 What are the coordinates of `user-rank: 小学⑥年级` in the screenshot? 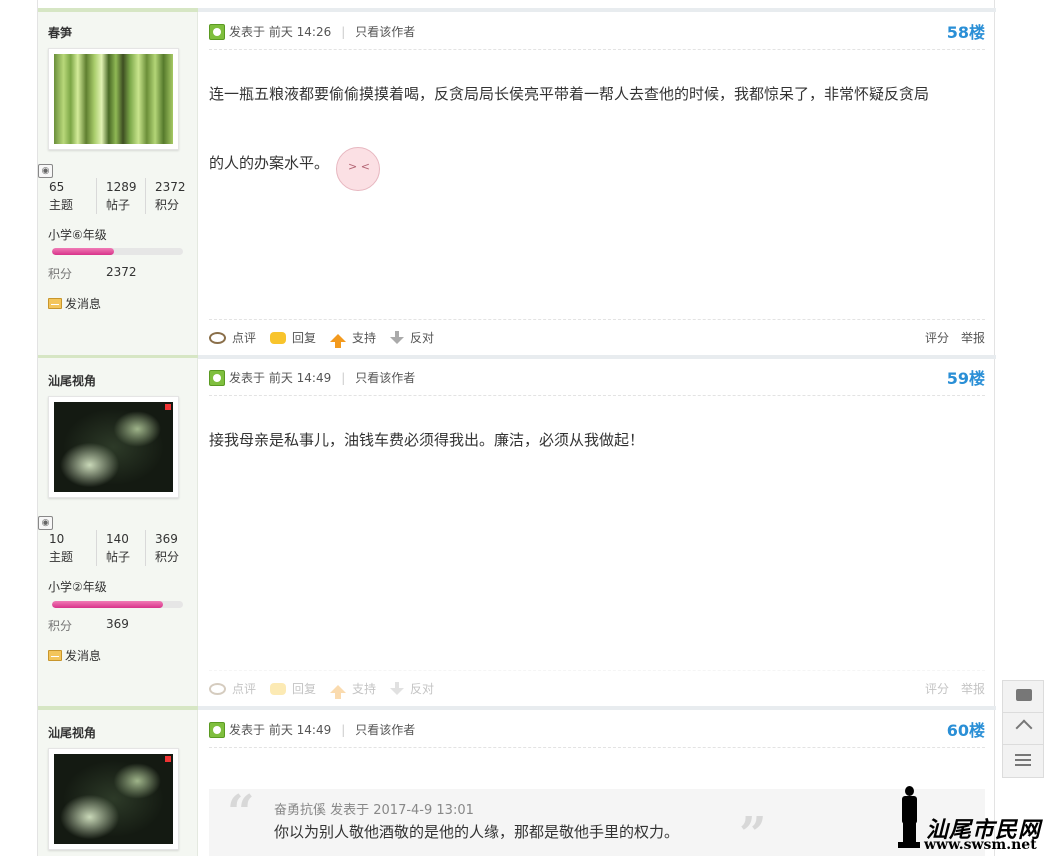 It's located at (77, 234).